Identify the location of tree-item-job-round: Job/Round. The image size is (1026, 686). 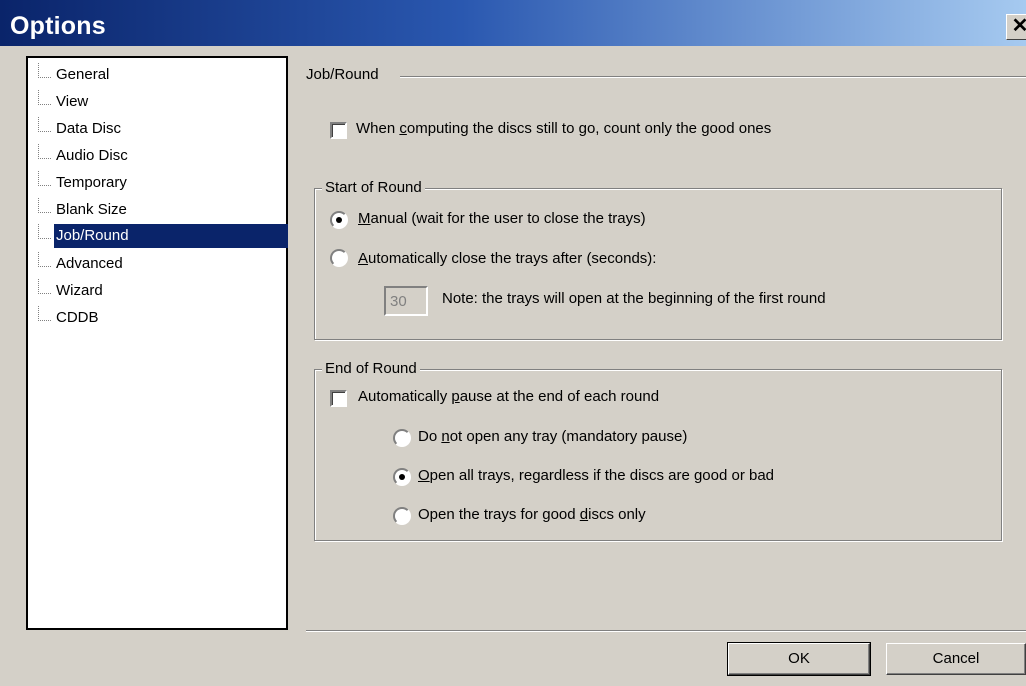
(159, 236).